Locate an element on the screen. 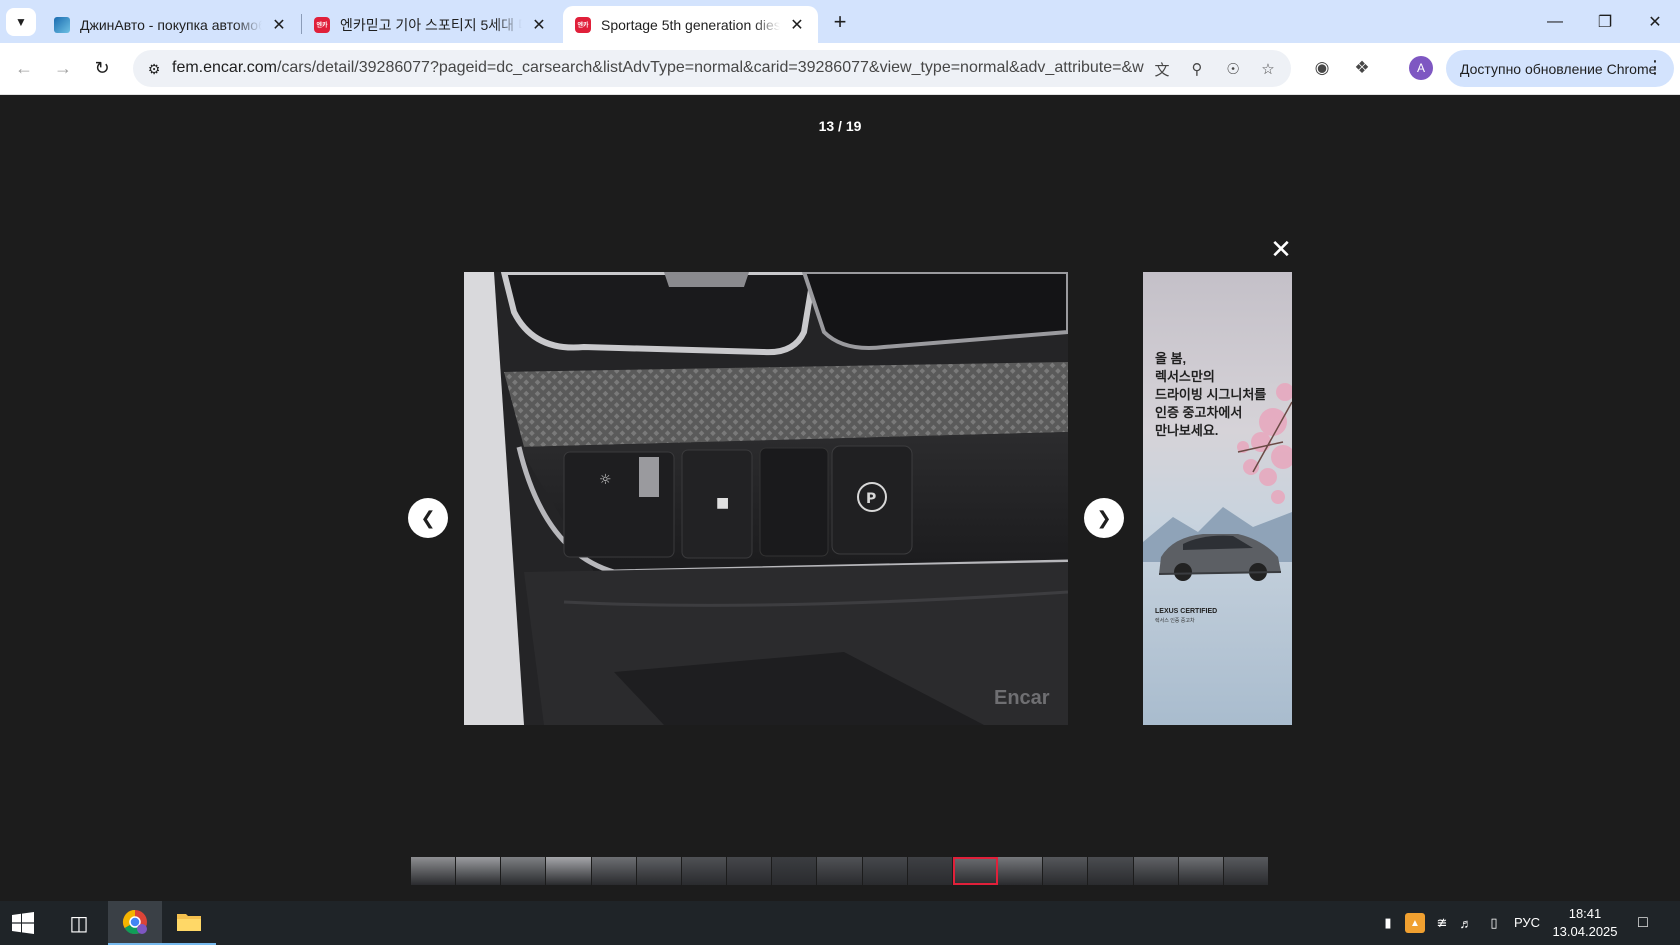  task-view-button: ◫ is located at coordinates (79, 923).